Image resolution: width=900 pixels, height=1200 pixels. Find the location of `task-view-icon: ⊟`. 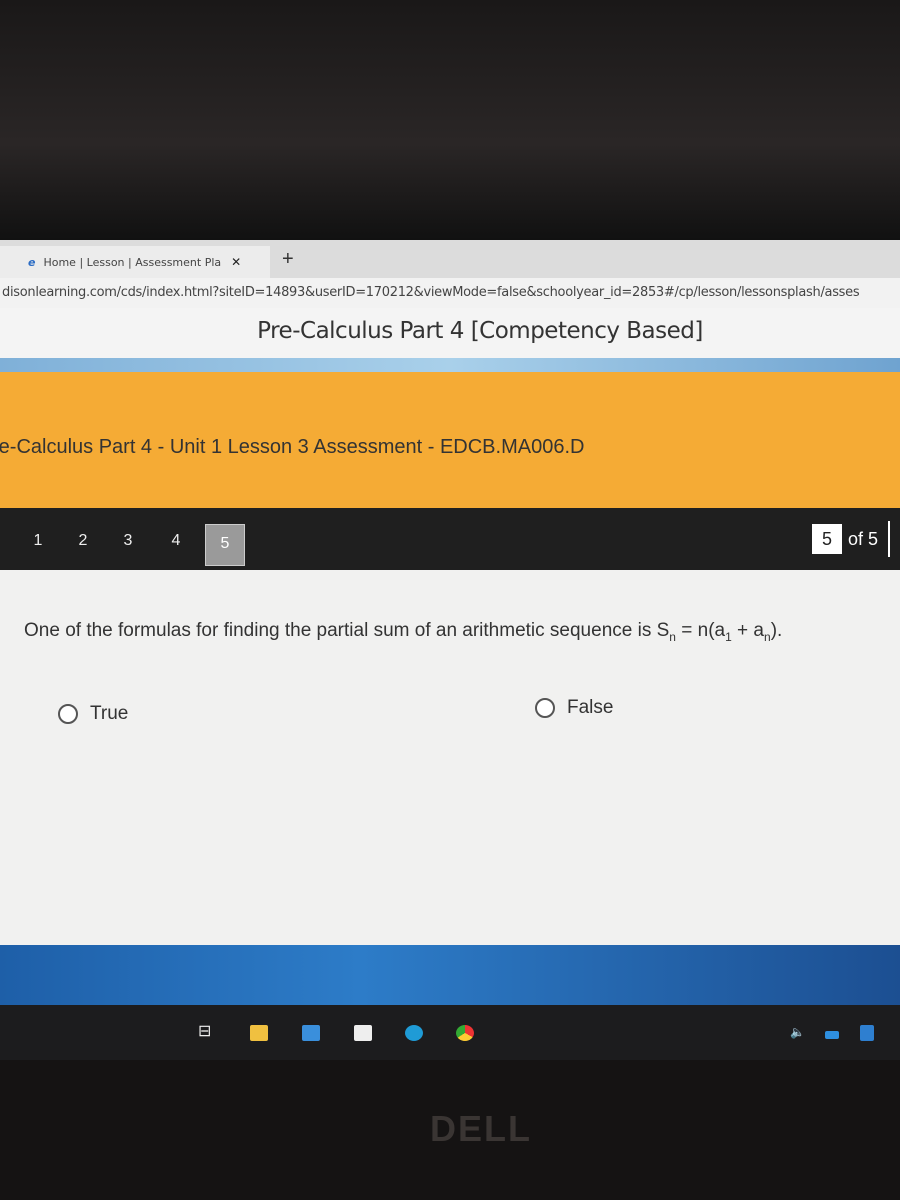

task-view-icon: ⊟ is located at coordinates (204, 1031).